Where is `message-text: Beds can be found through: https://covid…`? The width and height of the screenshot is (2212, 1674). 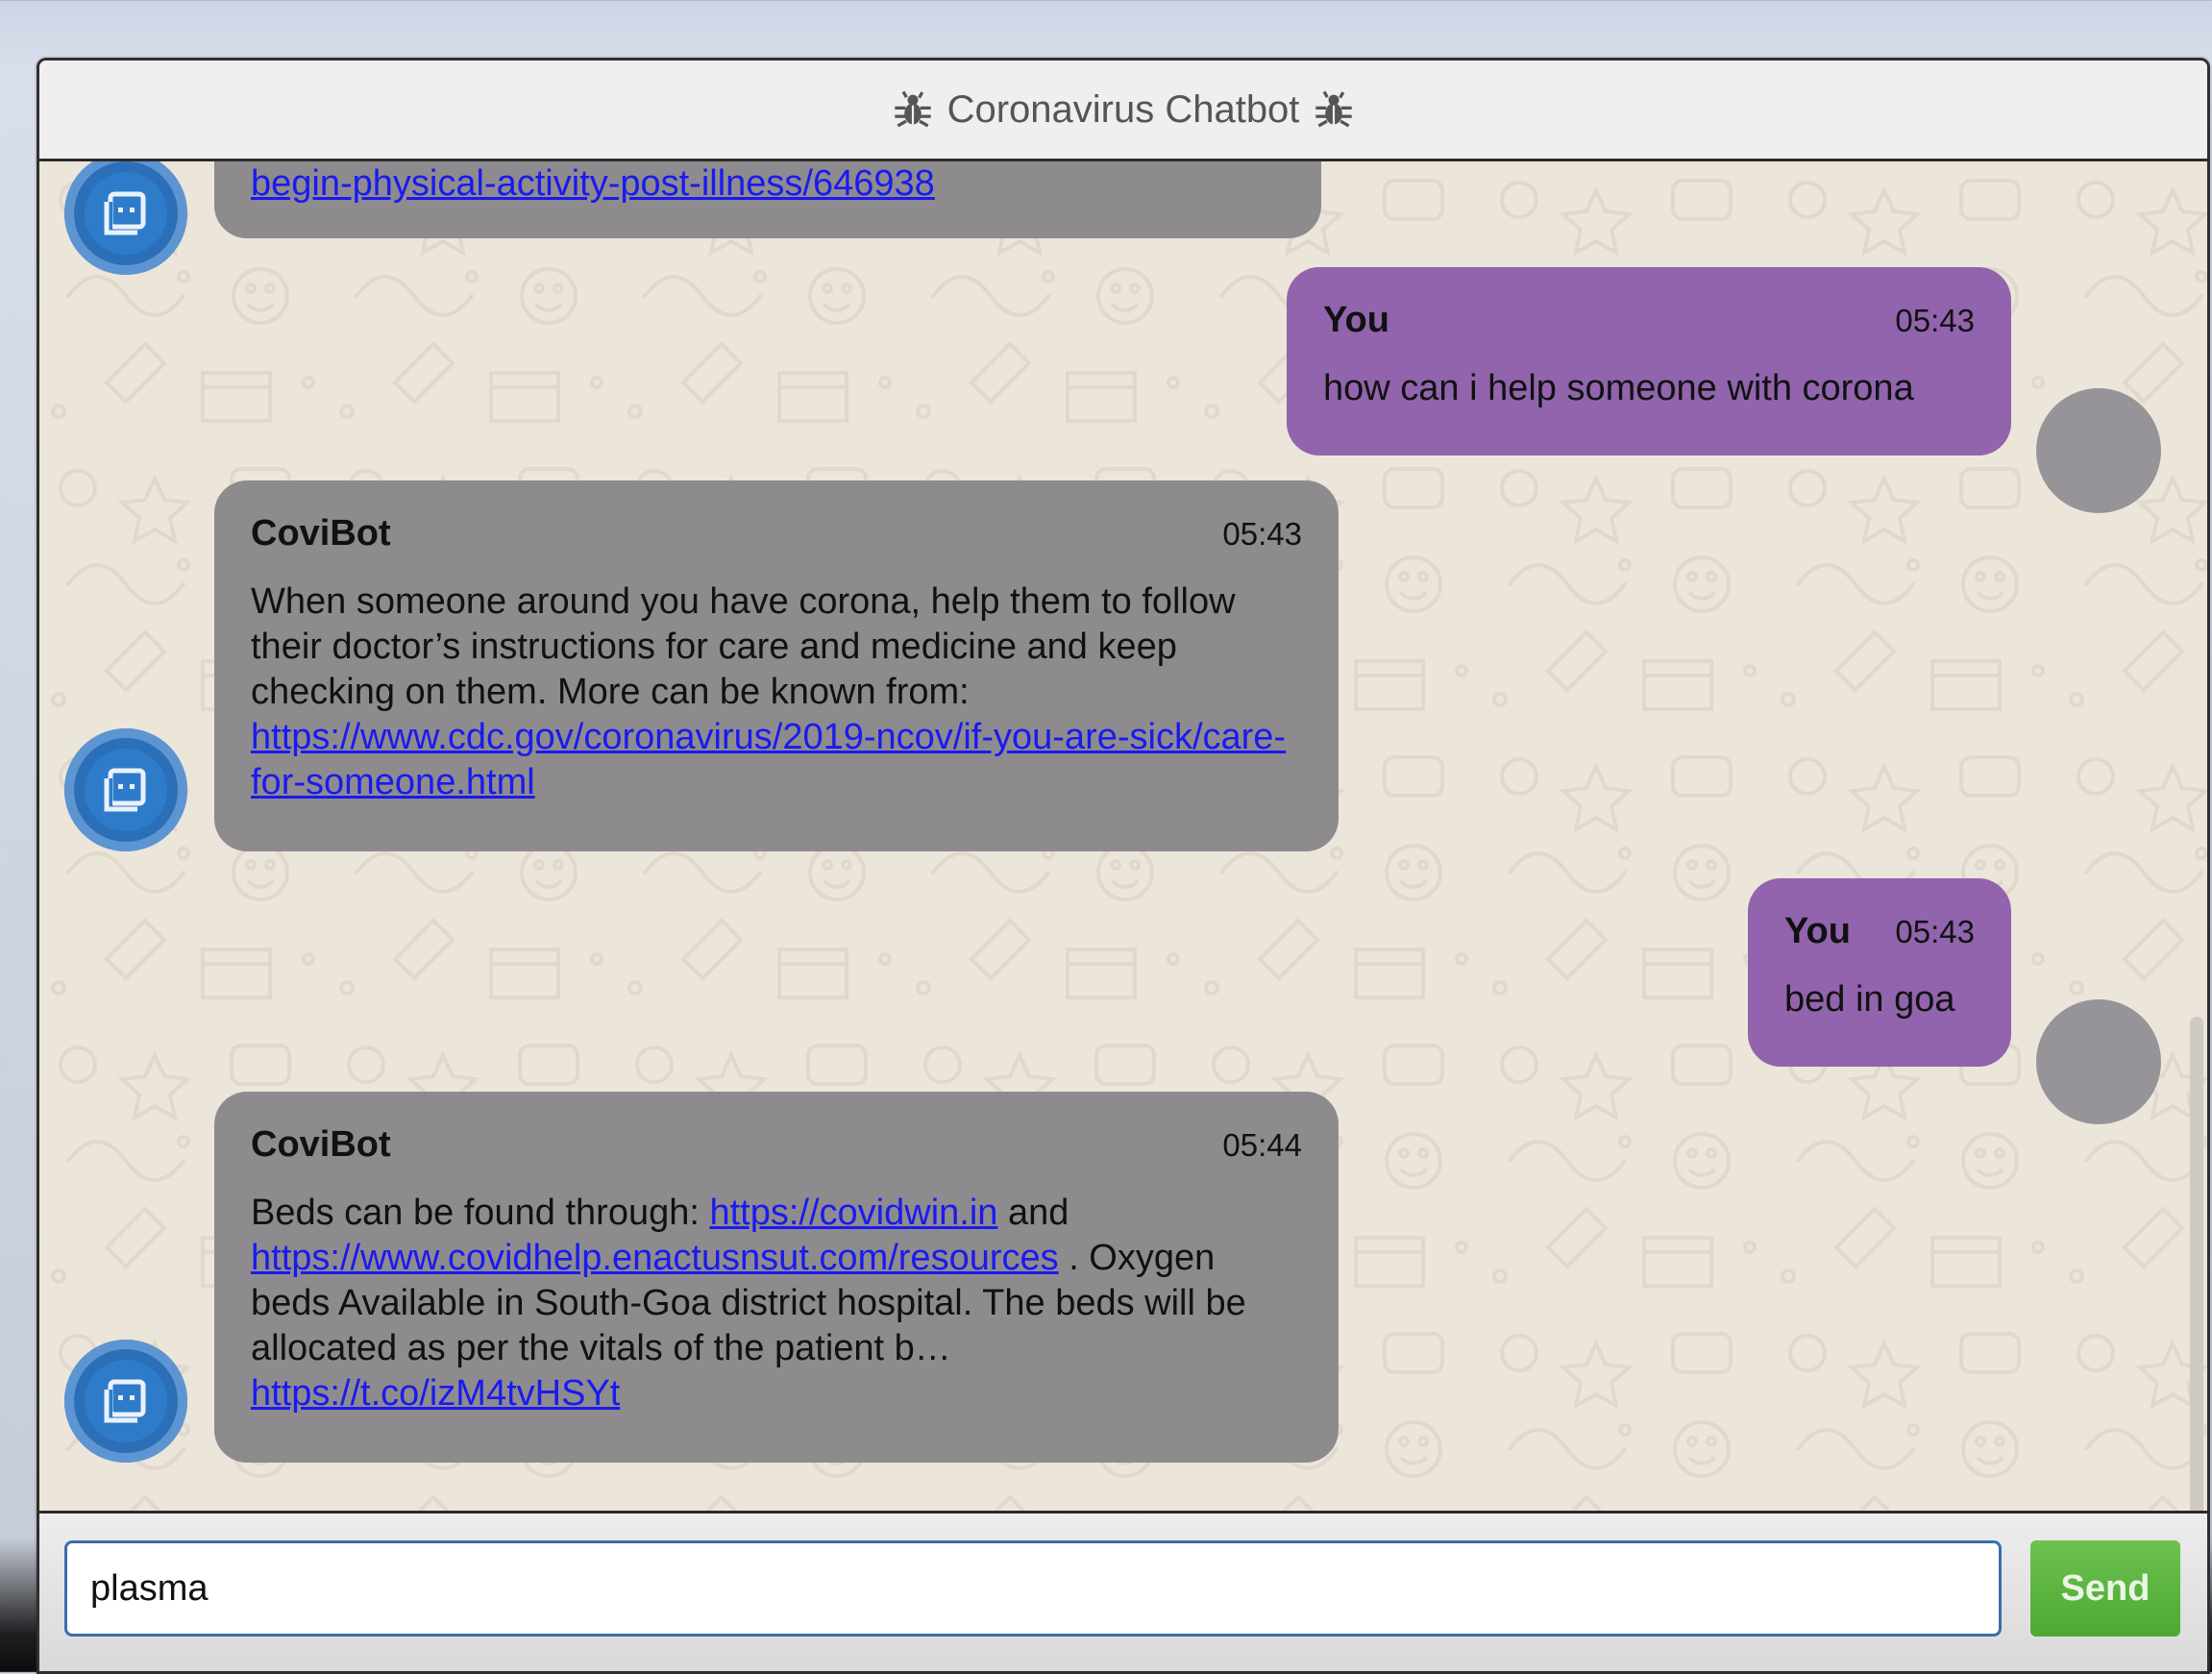
message-text: Beds can be found through: https://covid… is located at coordinates (776, 1303).